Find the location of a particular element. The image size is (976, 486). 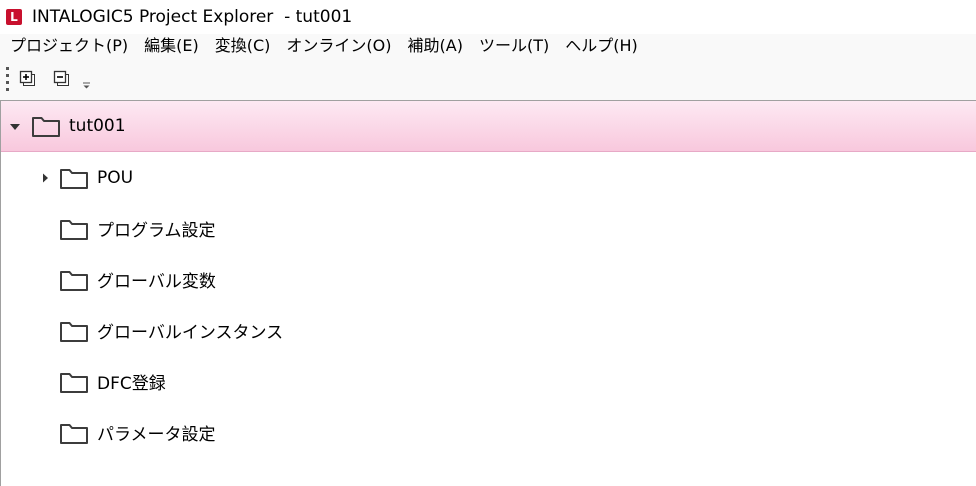

tree-node-global-variables: グローバル変数 is located at coordinates (488, 279).